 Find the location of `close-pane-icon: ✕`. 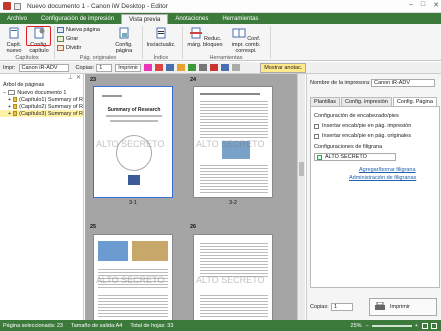

close-pane-icon: ✕ is located at coordinates (78, 78).